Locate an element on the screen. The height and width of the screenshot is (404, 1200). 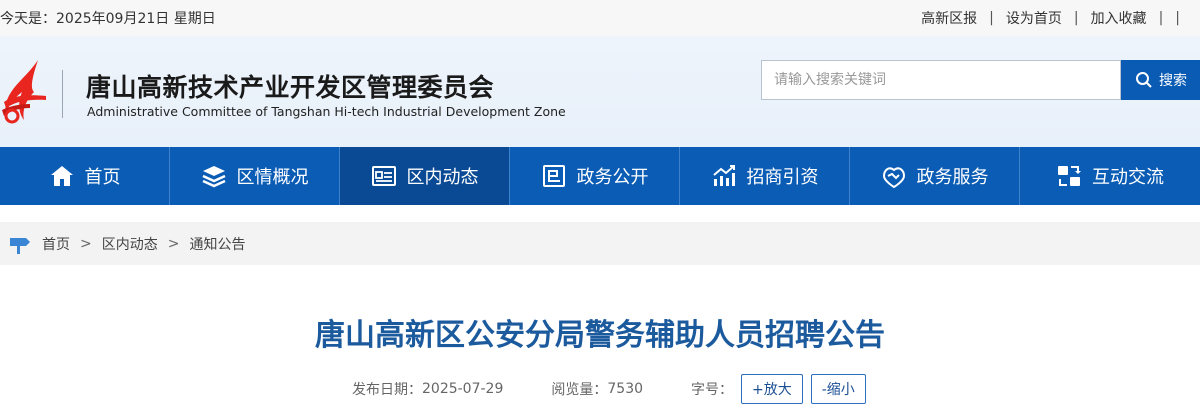
site-title: 唐山高新技术产业开发区管理委员会 is located at coordinates (290, 87).